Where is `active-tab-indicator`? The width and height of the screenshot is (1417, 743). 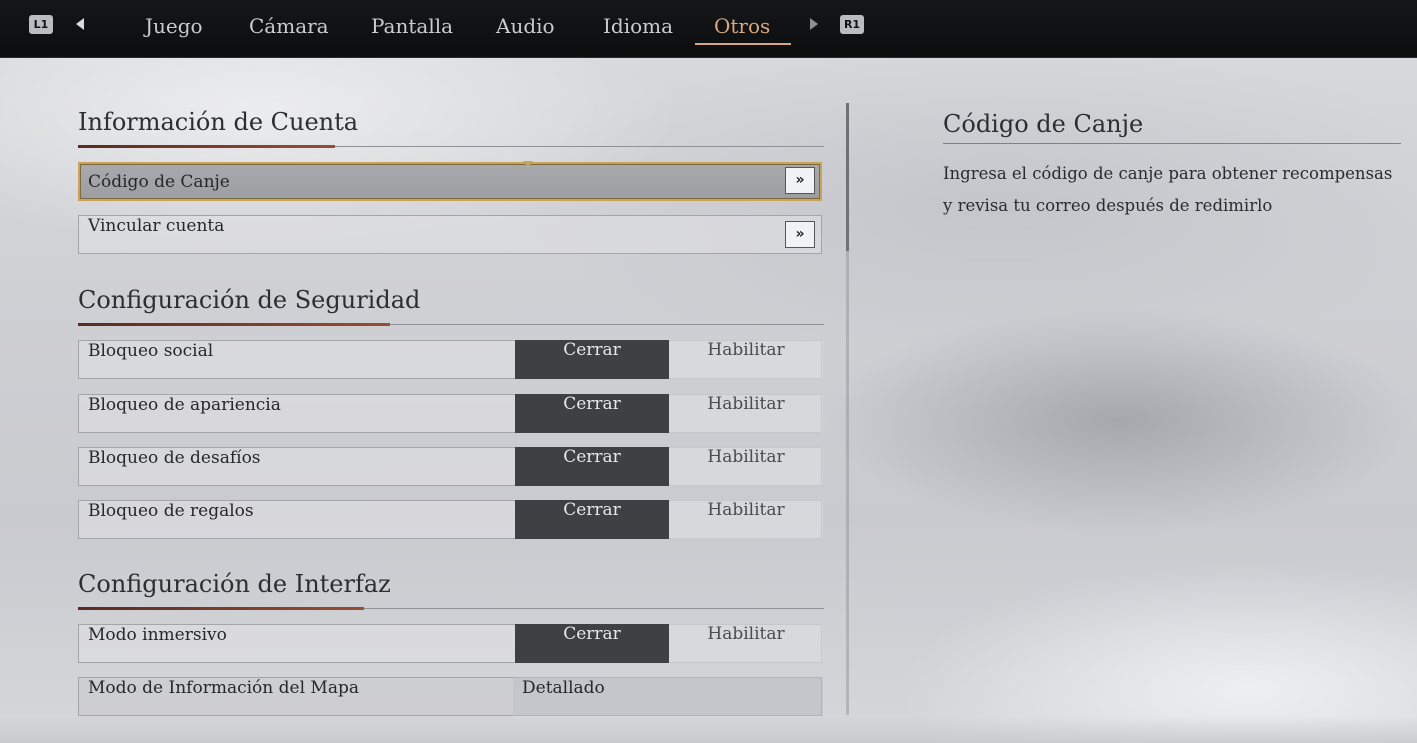
active-tab-indicator is located at coordinates (743, 44).